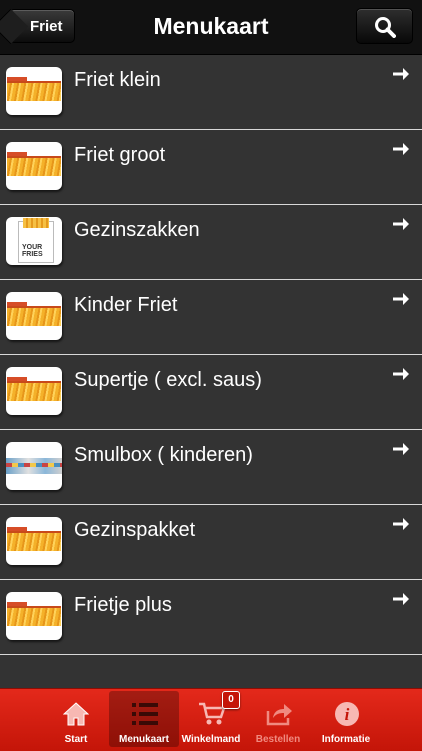 The height and width of the screenshot is (751, 422). What do you see at coordinates (211, 317) in the screenshot?
I see `list-item: Kinder Friet` at bounding box center [211, 317].